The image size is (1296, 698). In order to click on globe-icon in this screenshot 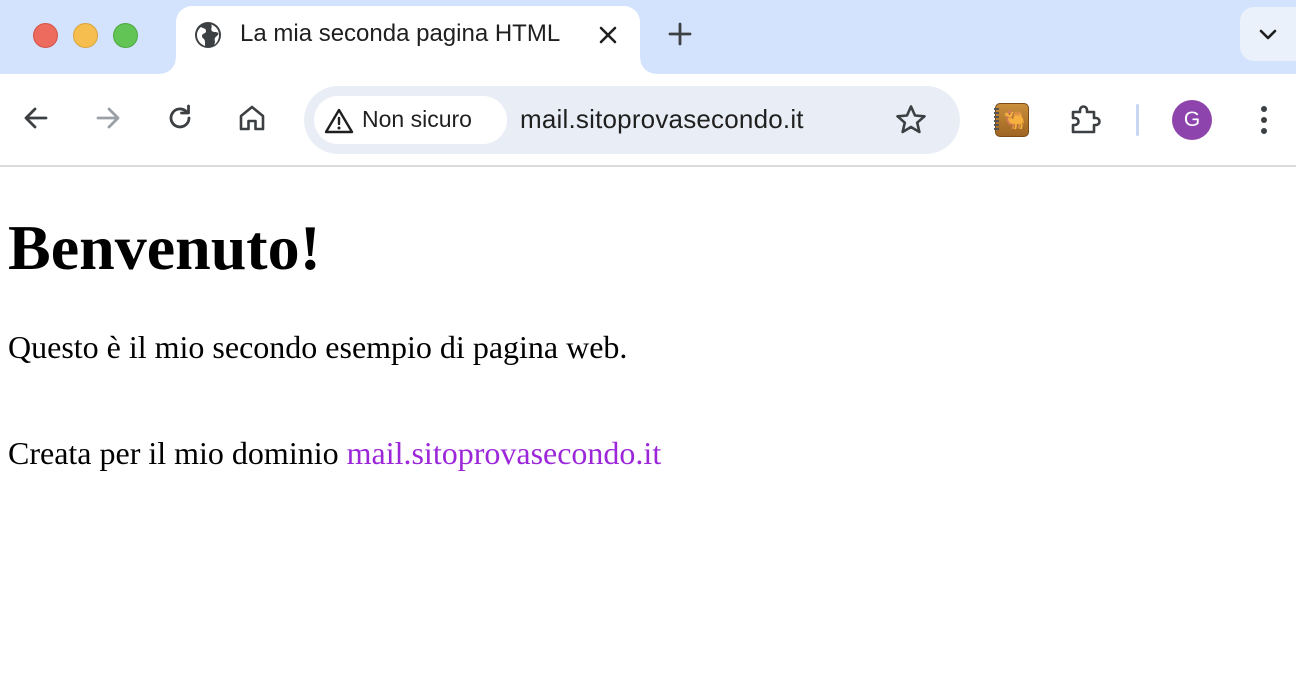, I will do `click(208, 35)`.